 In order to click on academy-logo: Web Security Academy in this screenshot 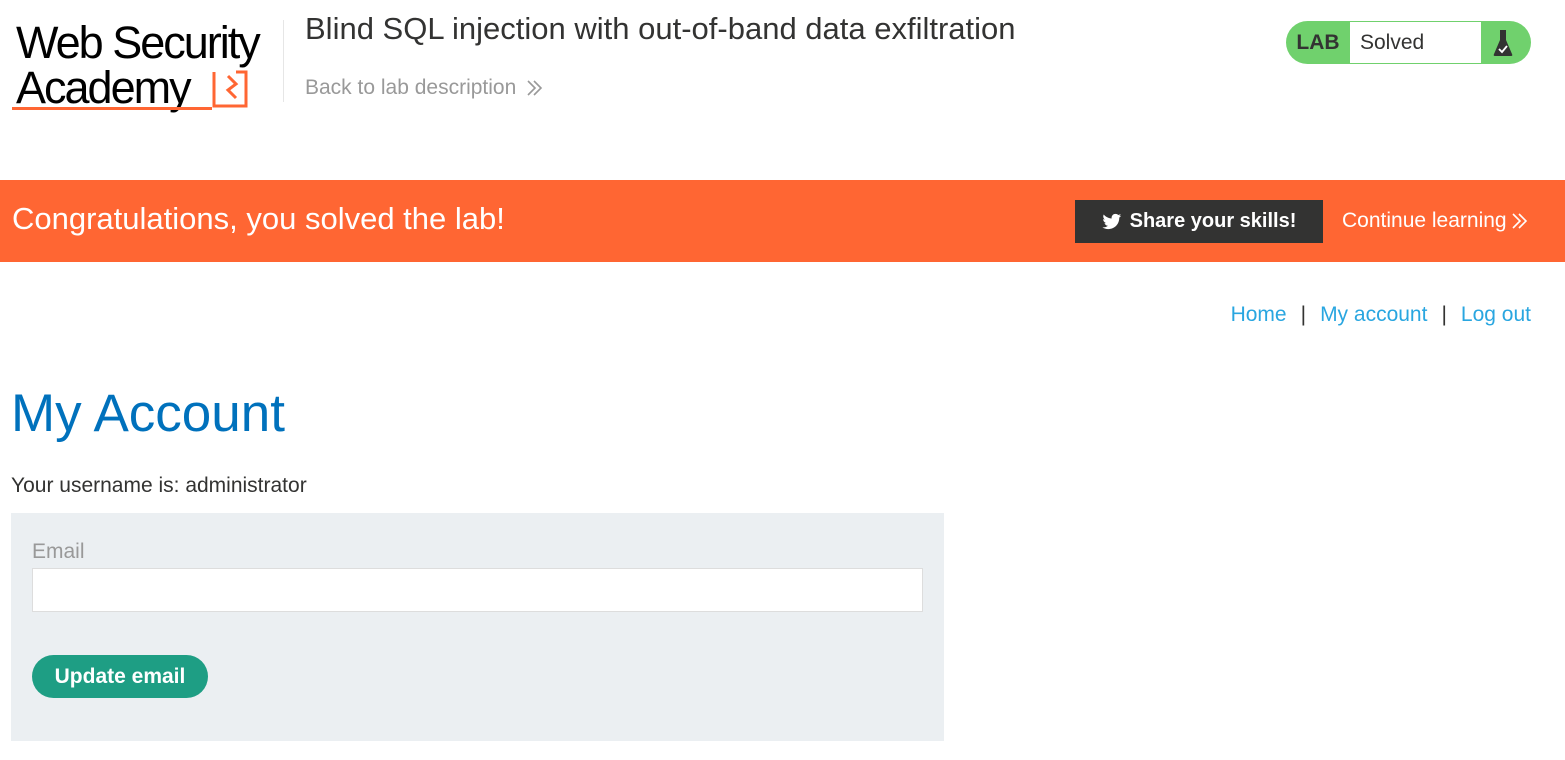, I will do `click(147, 66)`.